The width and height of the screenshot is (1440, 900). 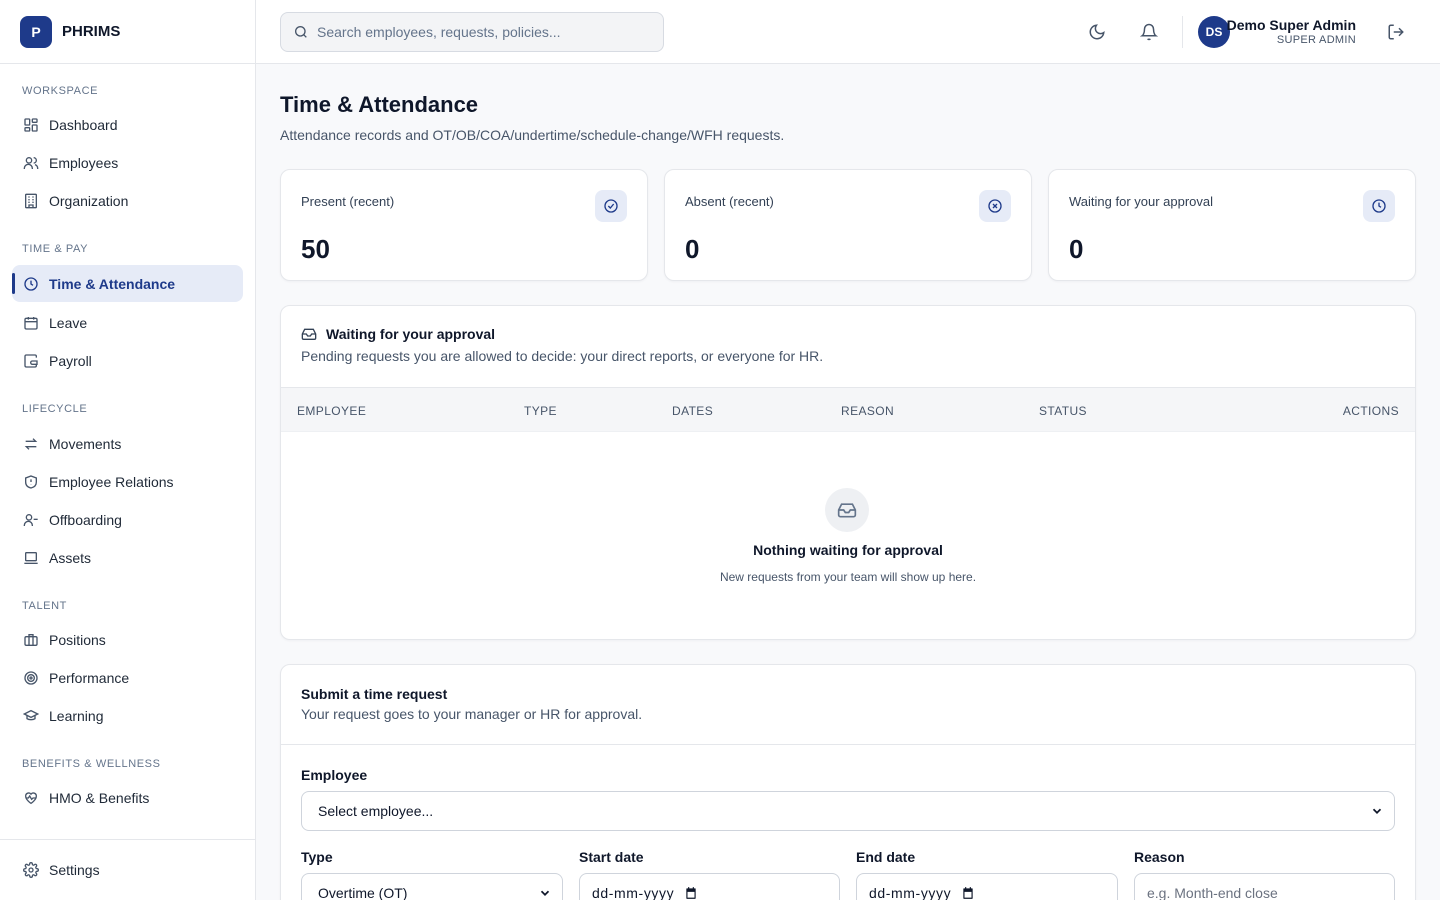 I want to click on topbar-divider, so click(x=1182, y=32).